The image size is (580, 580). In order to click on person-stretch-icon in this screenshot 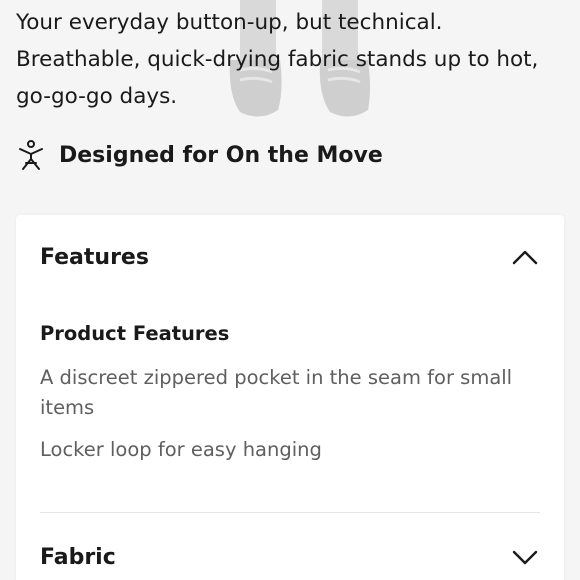, I will do `click(31, 155)`.